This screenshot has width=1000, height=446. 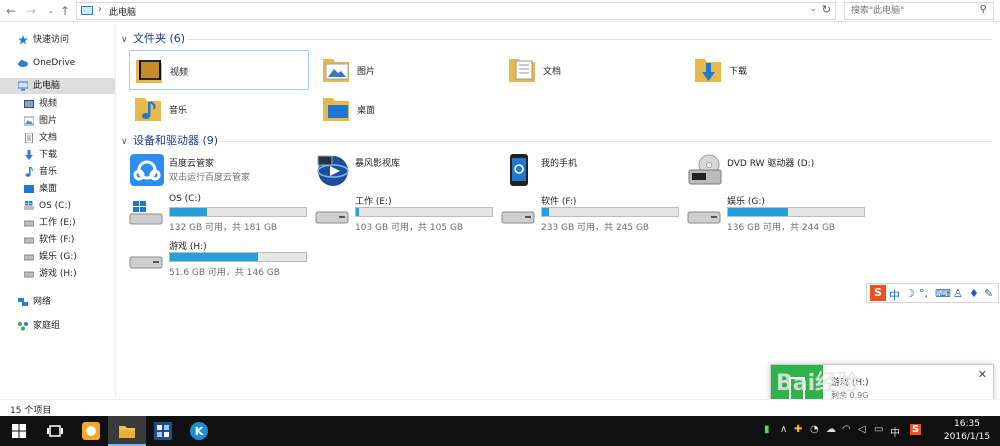 I want to click on folder-label: 音乐, so click(x=178, y=111).